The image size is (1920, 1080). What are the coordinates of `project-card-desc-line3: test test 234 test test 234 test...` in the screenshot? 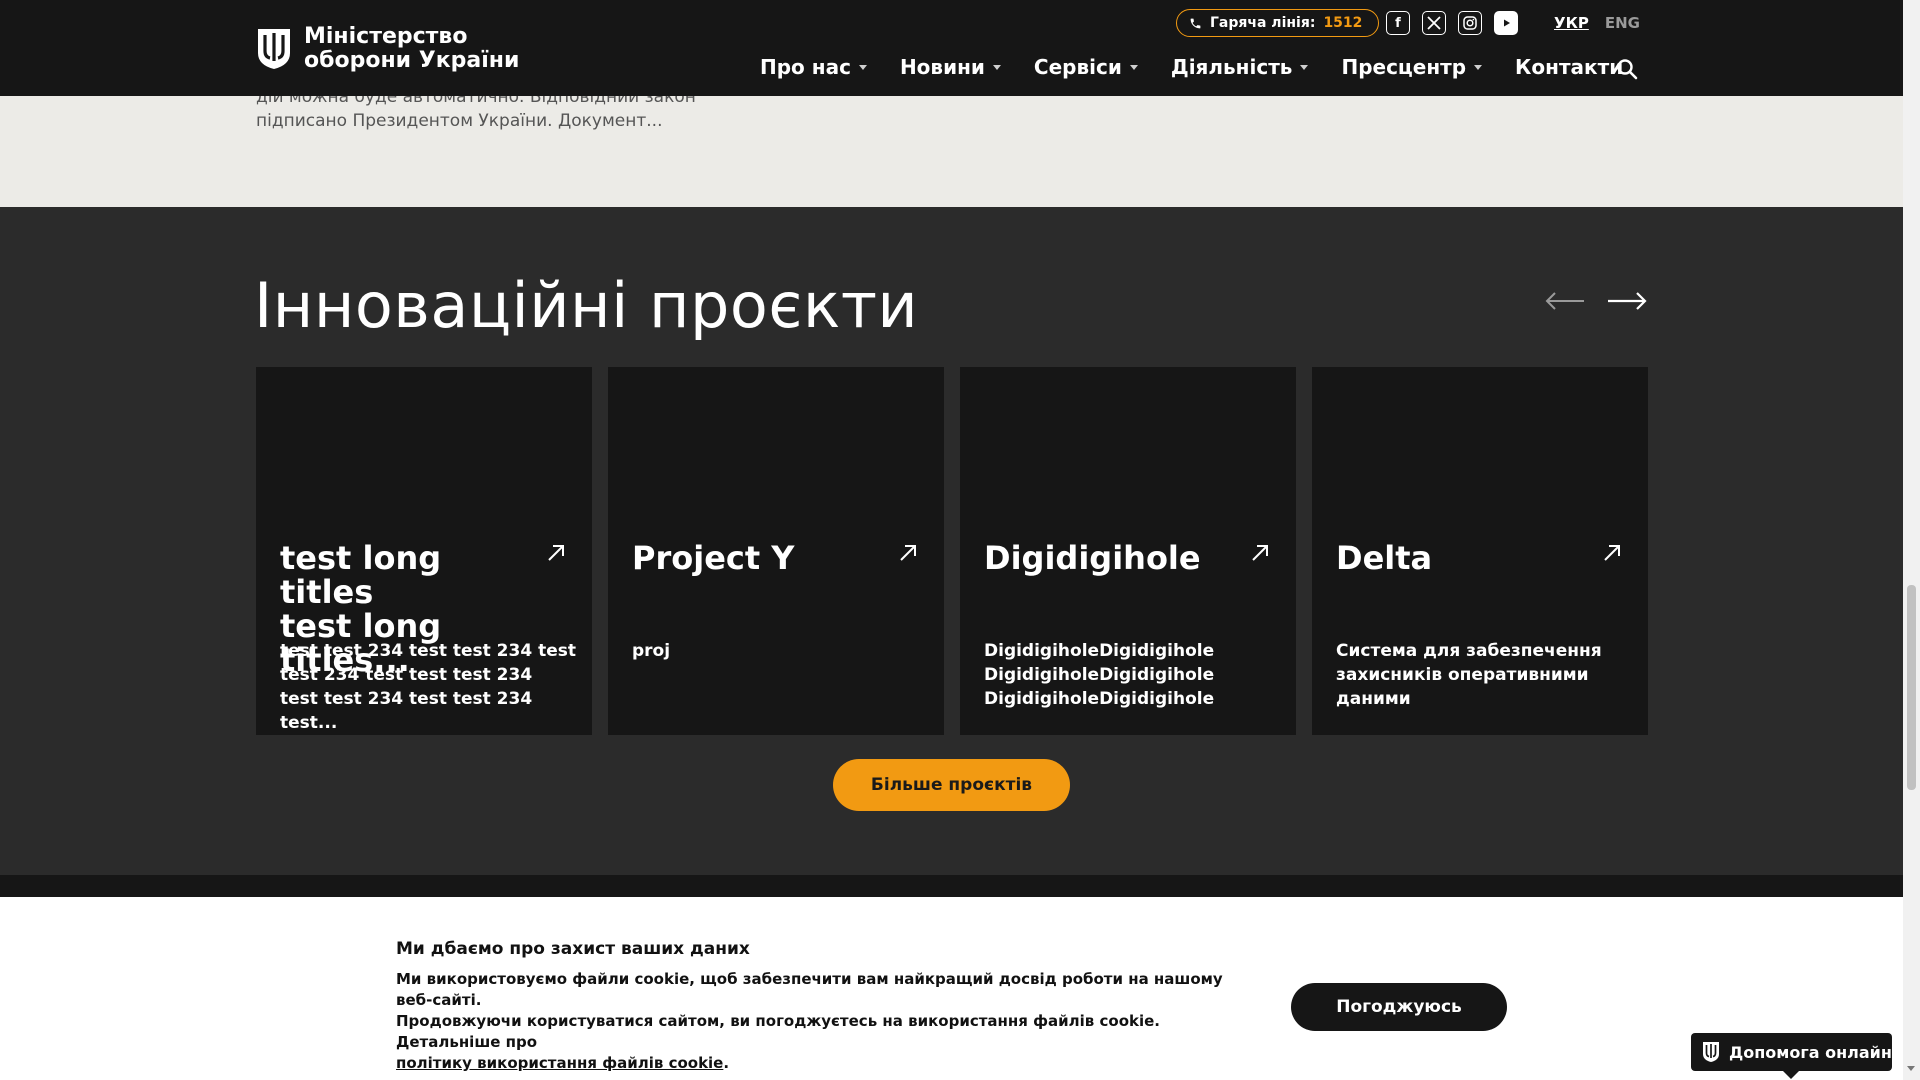 It's located at (406, 711).